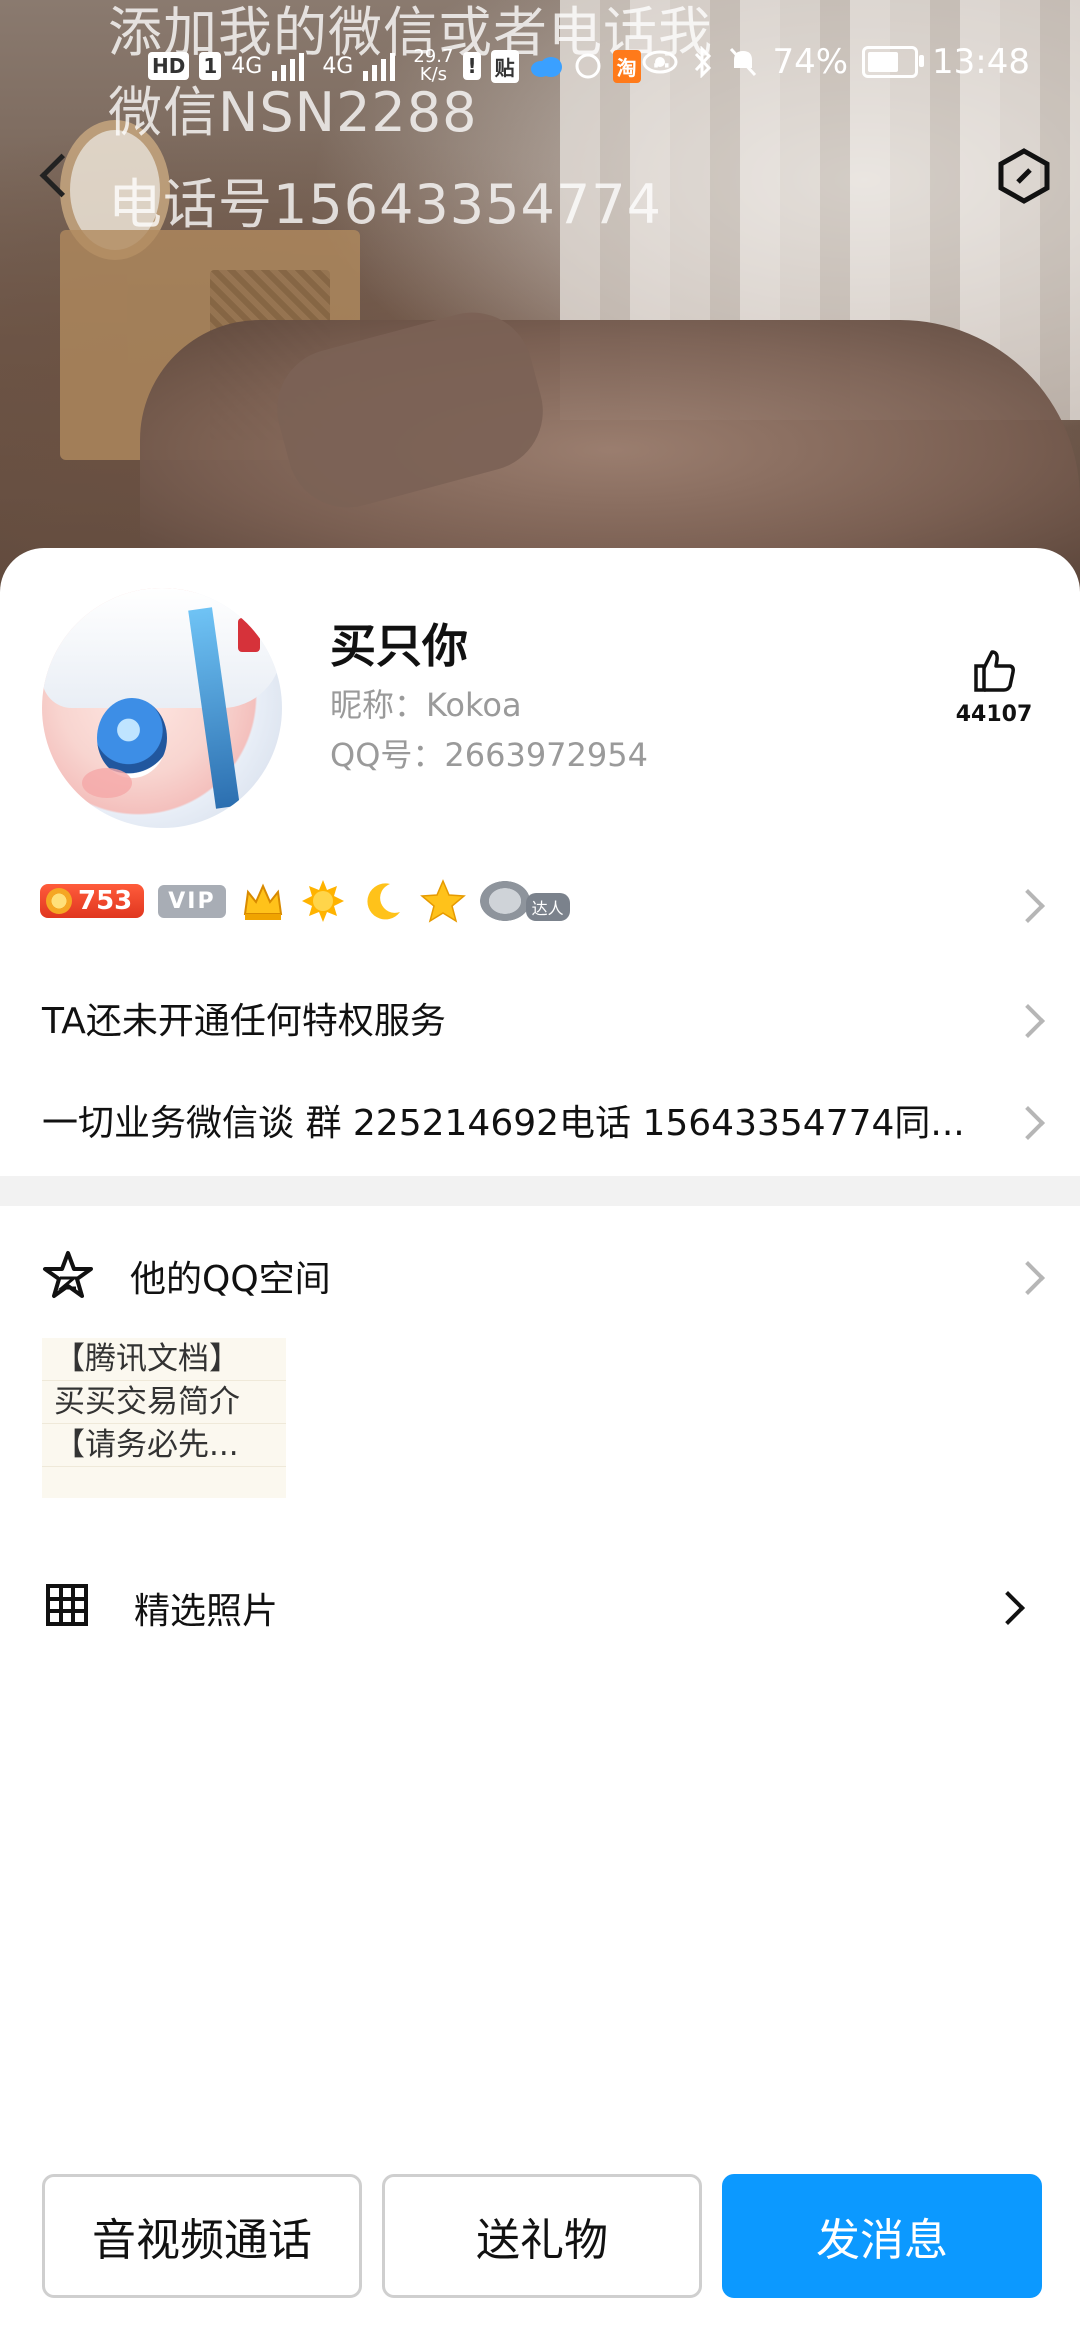 This screenshot has width=1080, height=2340. I want to click on more-settings-button, so click(1024, 176).